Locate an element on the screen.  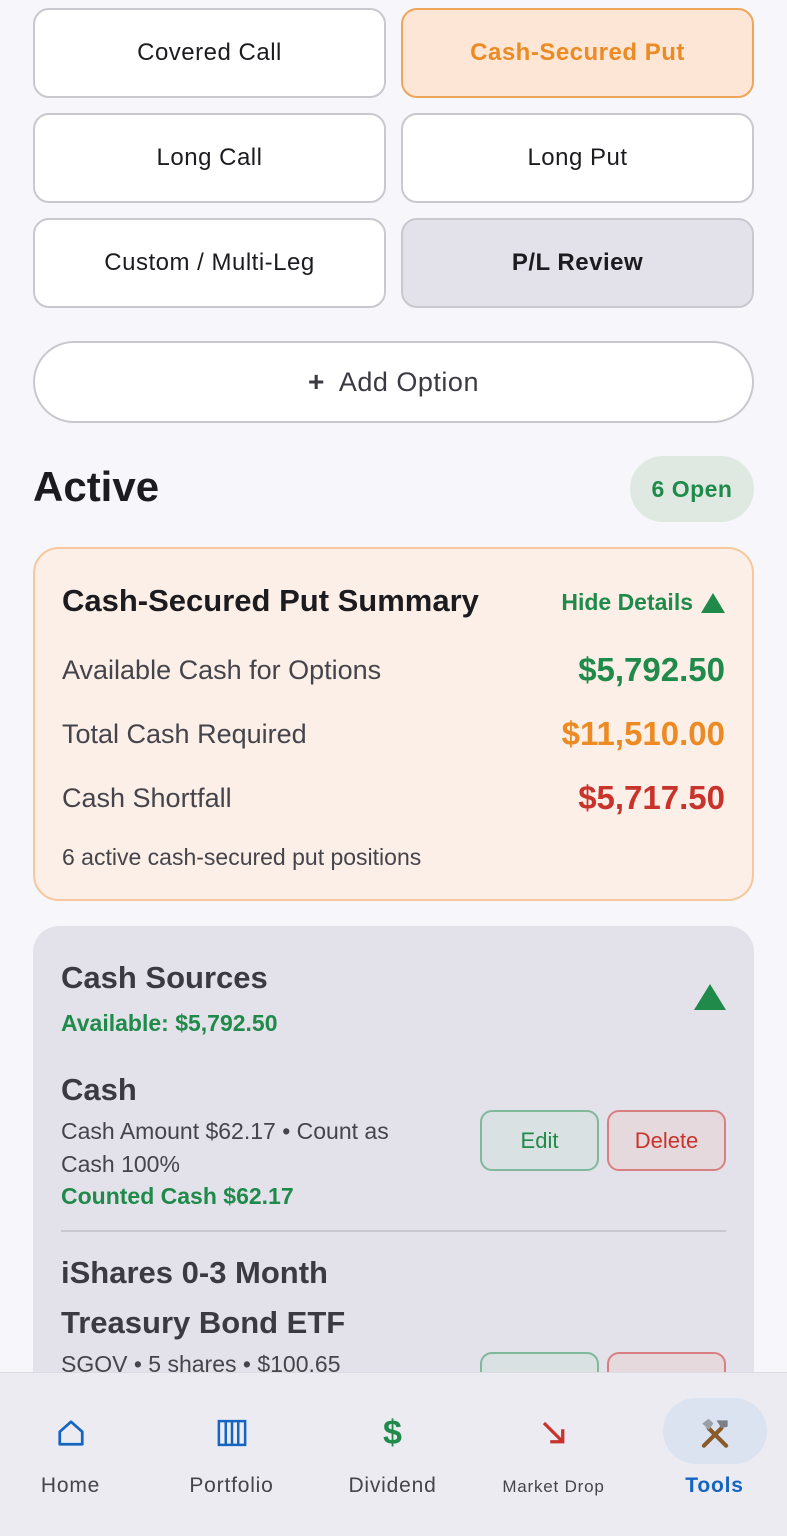
cash-sources-title: Cash Sources is located at coordinates (164, 977).